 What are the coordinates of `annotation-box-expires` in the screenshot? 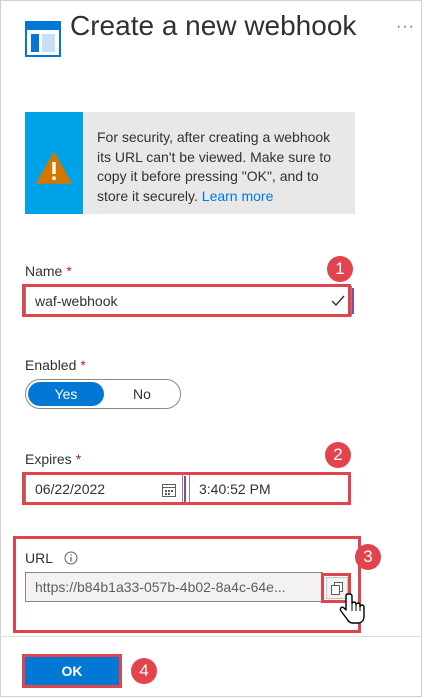 It's located at (186, 488).